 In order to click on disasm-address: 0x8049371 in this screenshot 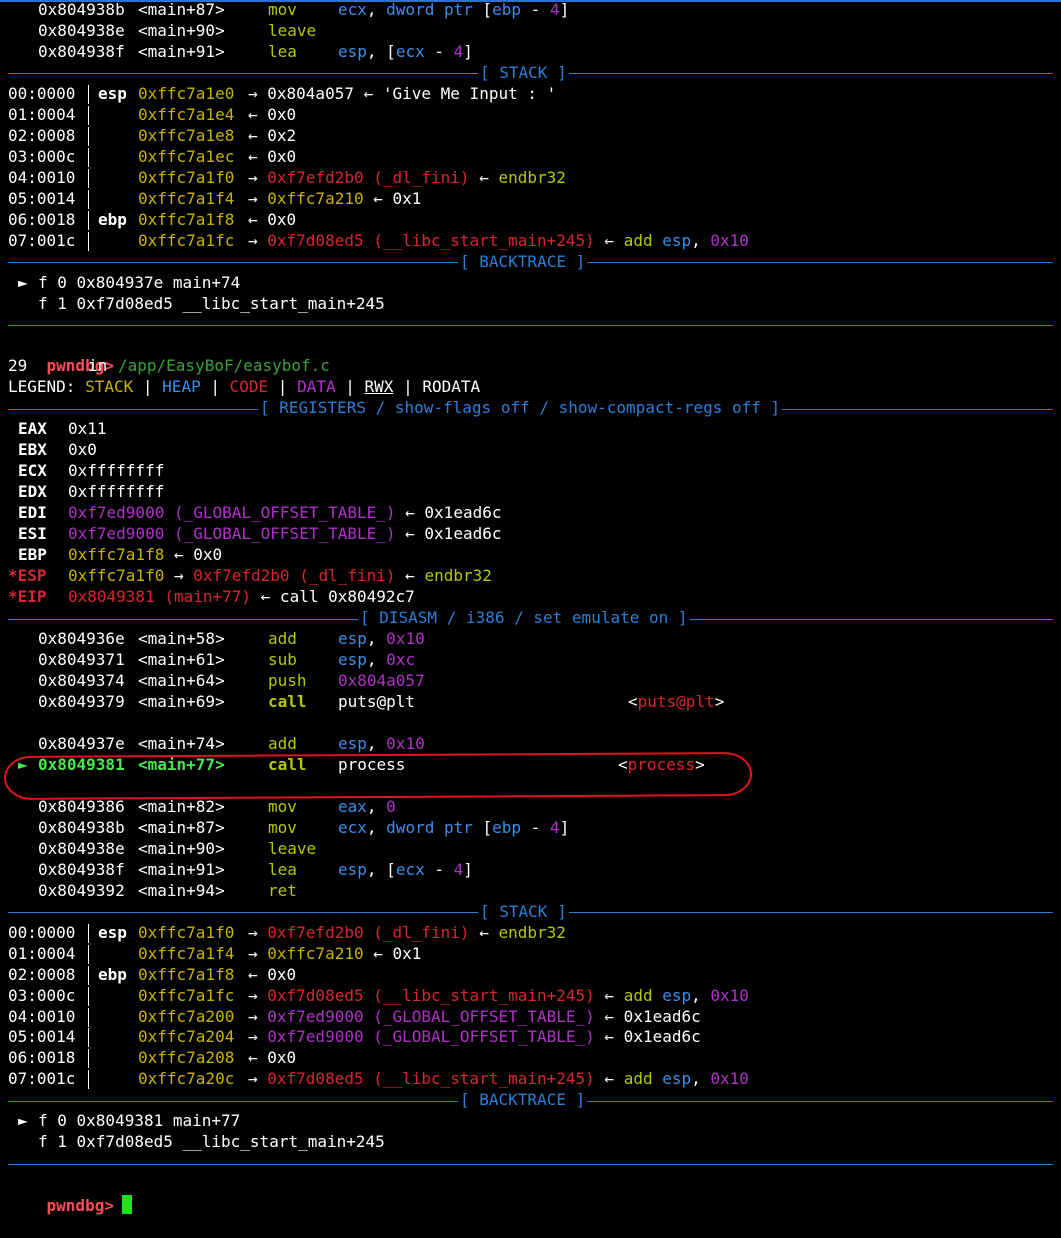, I will do `click(81, 660)`.